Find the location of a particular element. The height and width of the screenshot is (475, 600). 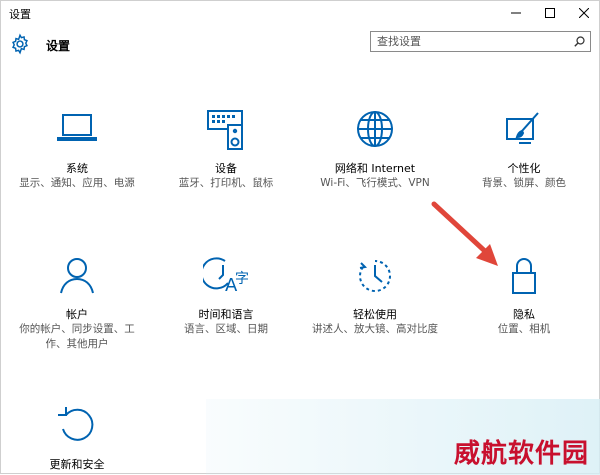

tile-time-language-desc: 语言、区域、日期 is located at coordinates (226, 329).